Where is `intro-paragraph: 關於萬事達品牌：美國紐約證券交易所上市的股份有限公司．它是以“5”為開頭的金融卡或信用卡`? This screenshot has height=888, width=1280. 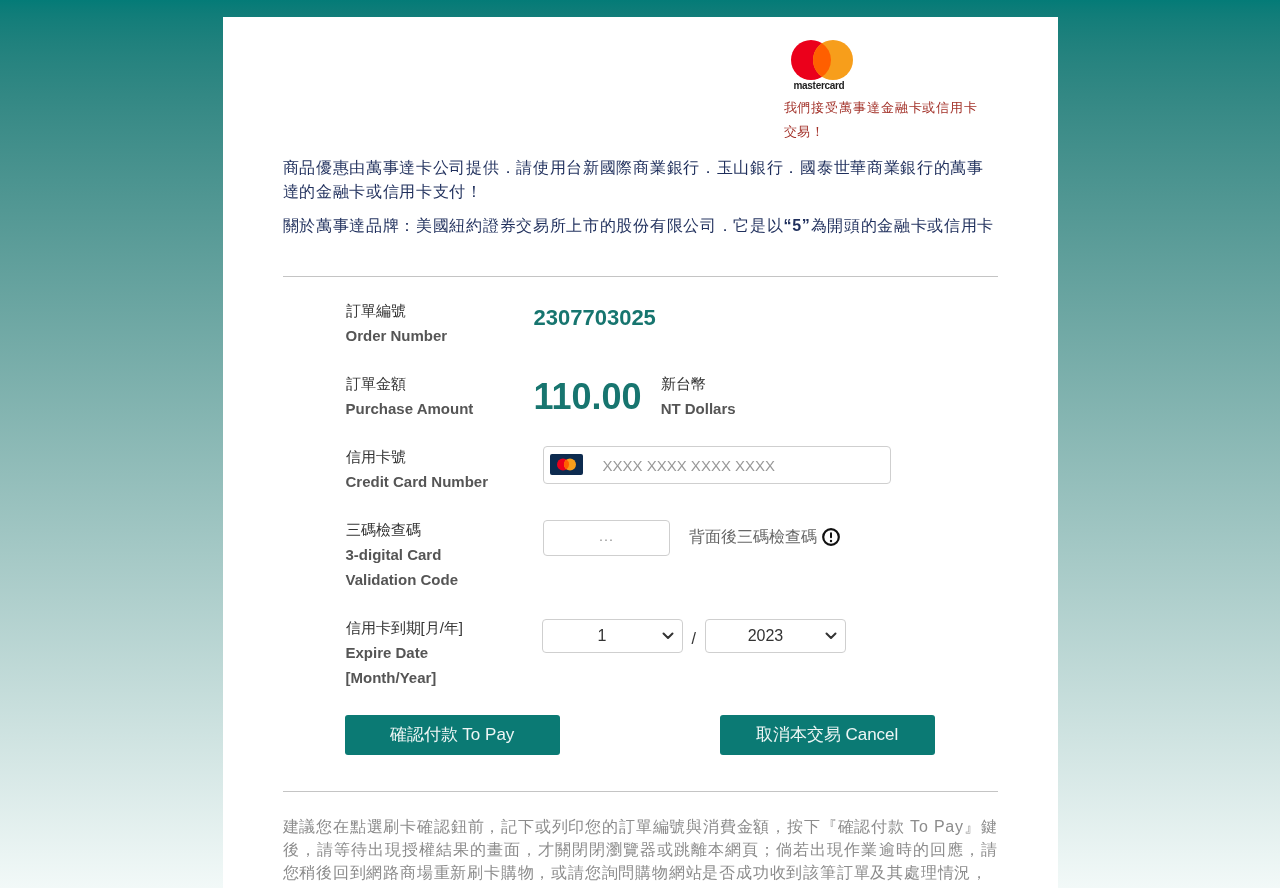 intro-paragraph: 關於萬事達品牌：美國紐約證券交易所上市的股份有限公司．它是以“5”為開頭的金融卡或信用卡 is located at coordinates (639, 226).